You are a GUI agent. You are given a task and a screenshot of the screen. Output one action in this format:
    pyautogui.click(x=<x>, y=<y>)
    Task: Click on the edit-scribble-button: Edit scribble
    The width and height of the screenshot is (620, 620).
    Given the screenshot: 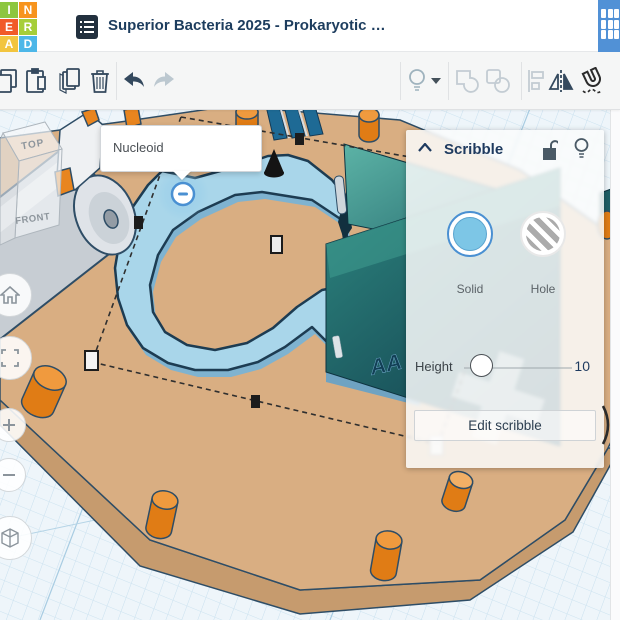 What is the action you would take?
    pyautogui.click(x=505, y=425)
    